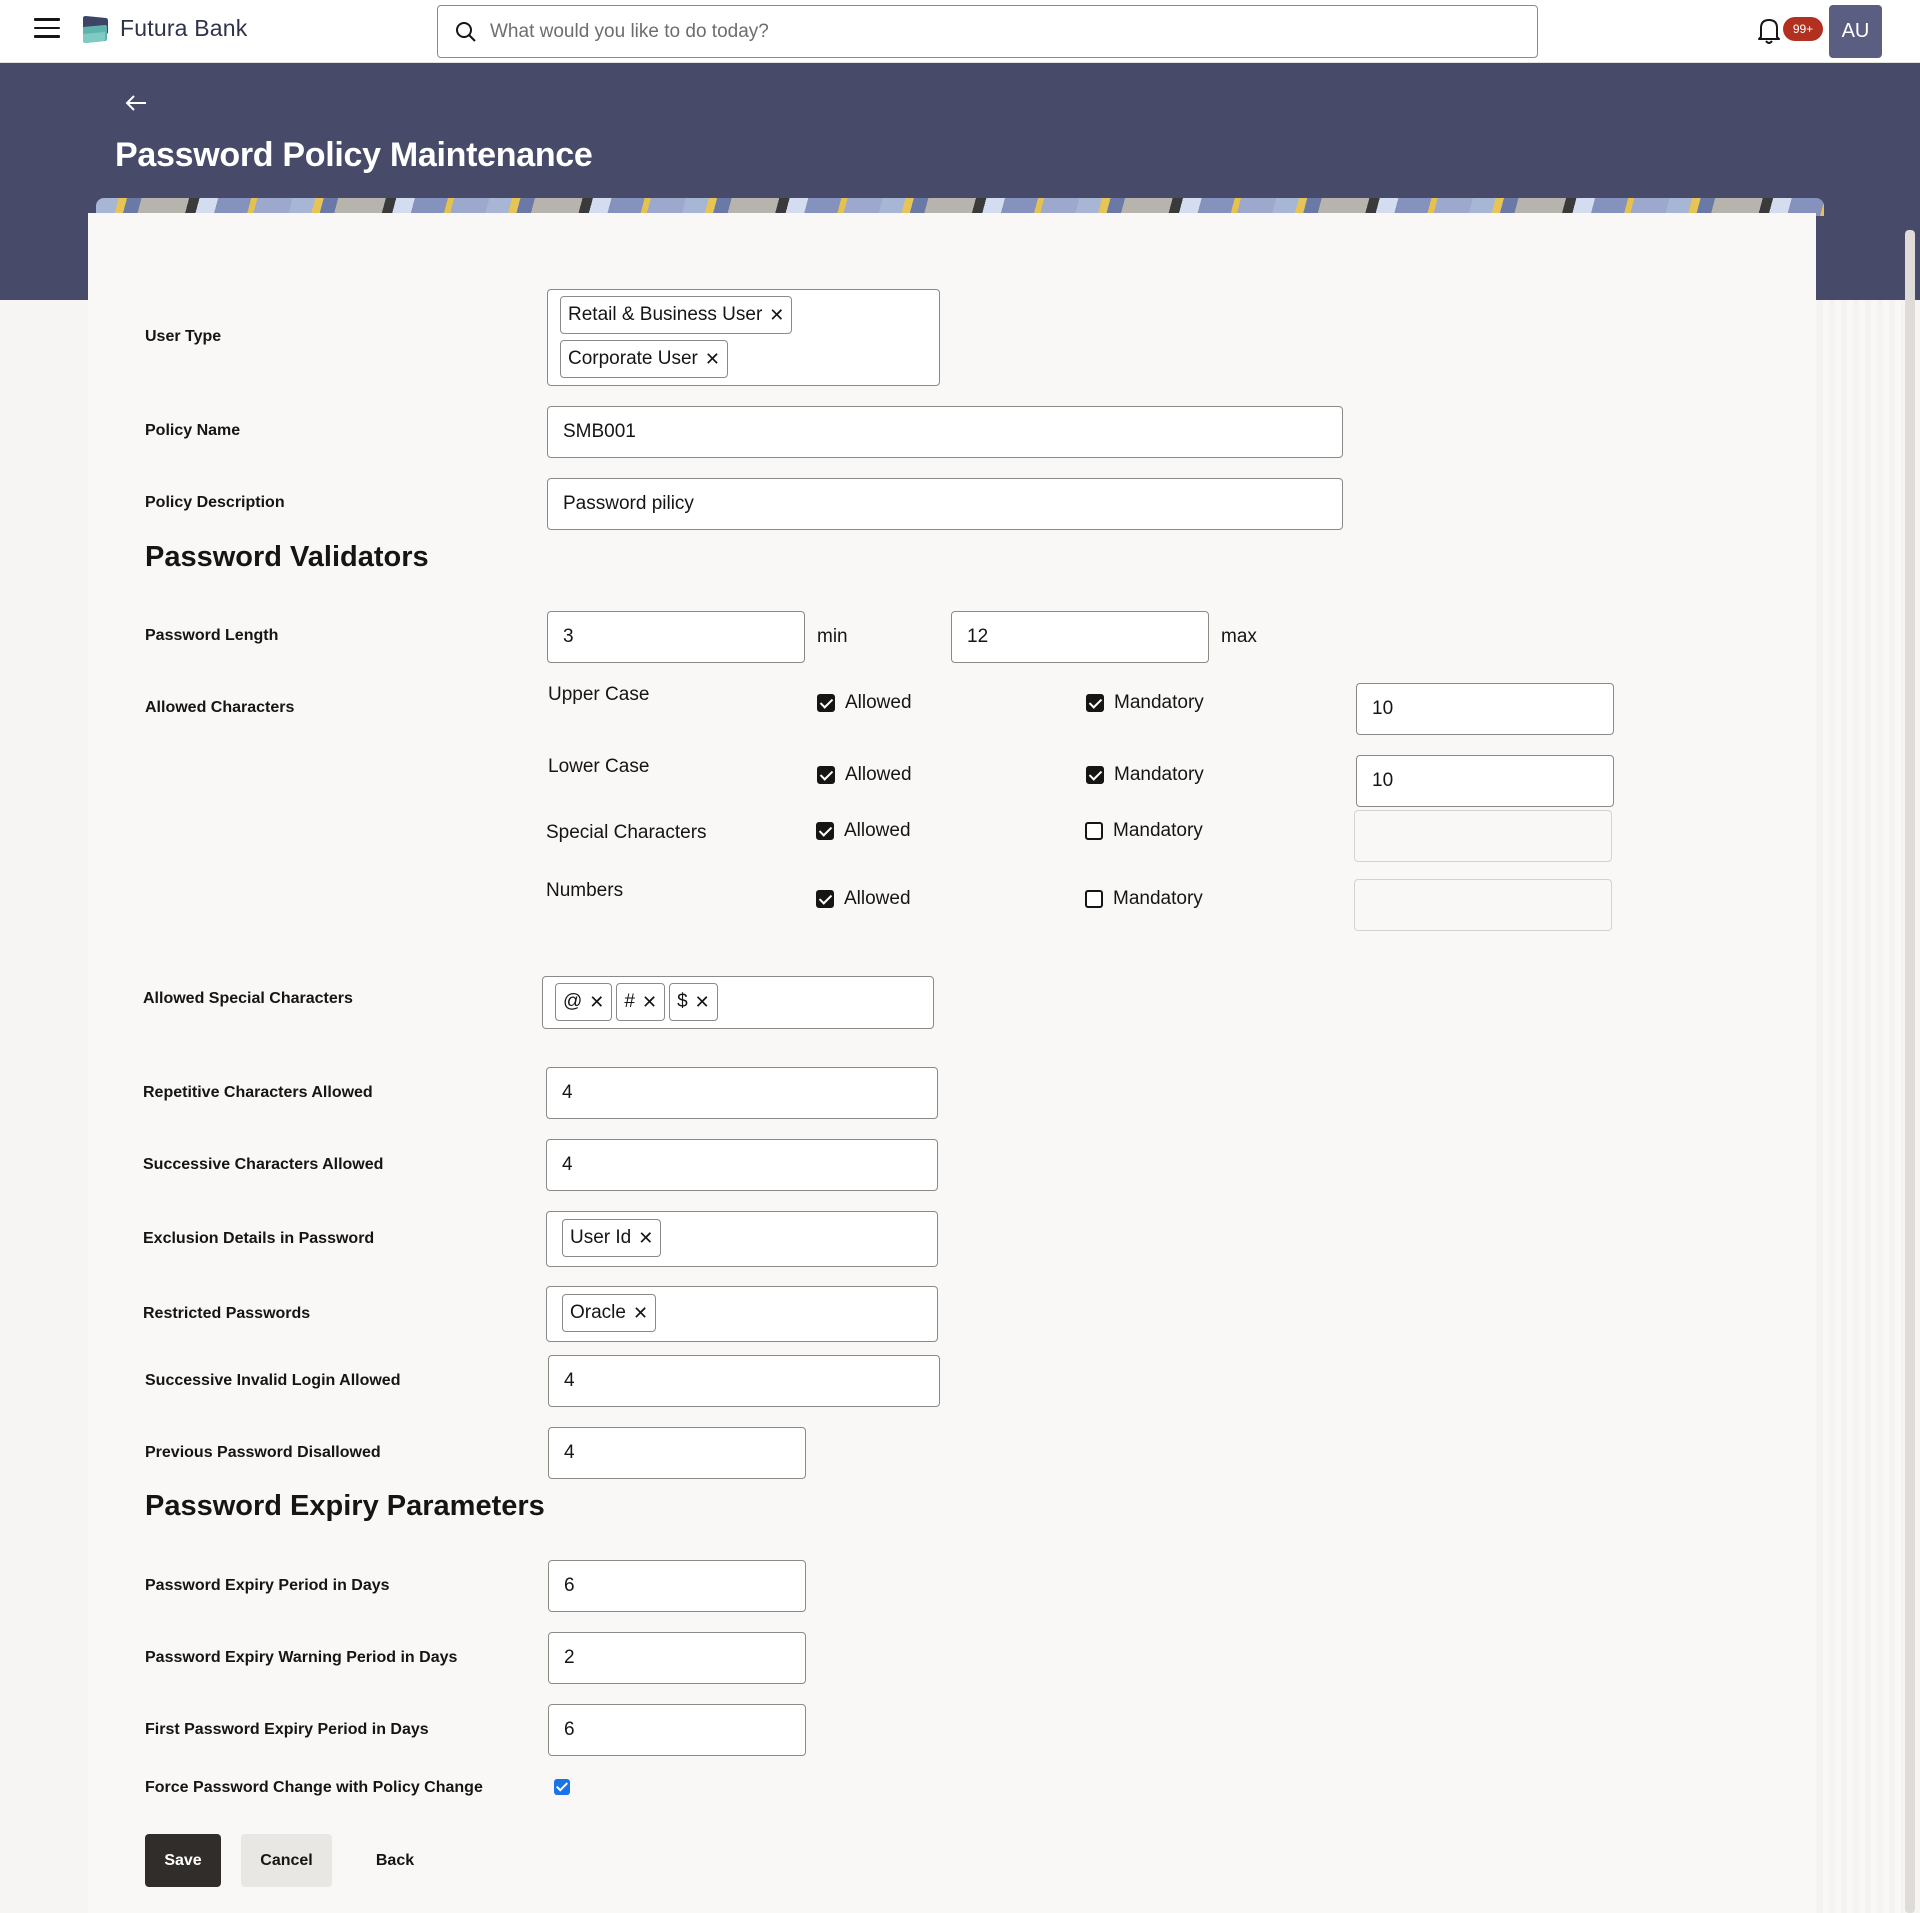  What do you see at coordinates (395, 1860) in the screenshot?
I see `back-button: Back` at bounding box center [395, 1860].